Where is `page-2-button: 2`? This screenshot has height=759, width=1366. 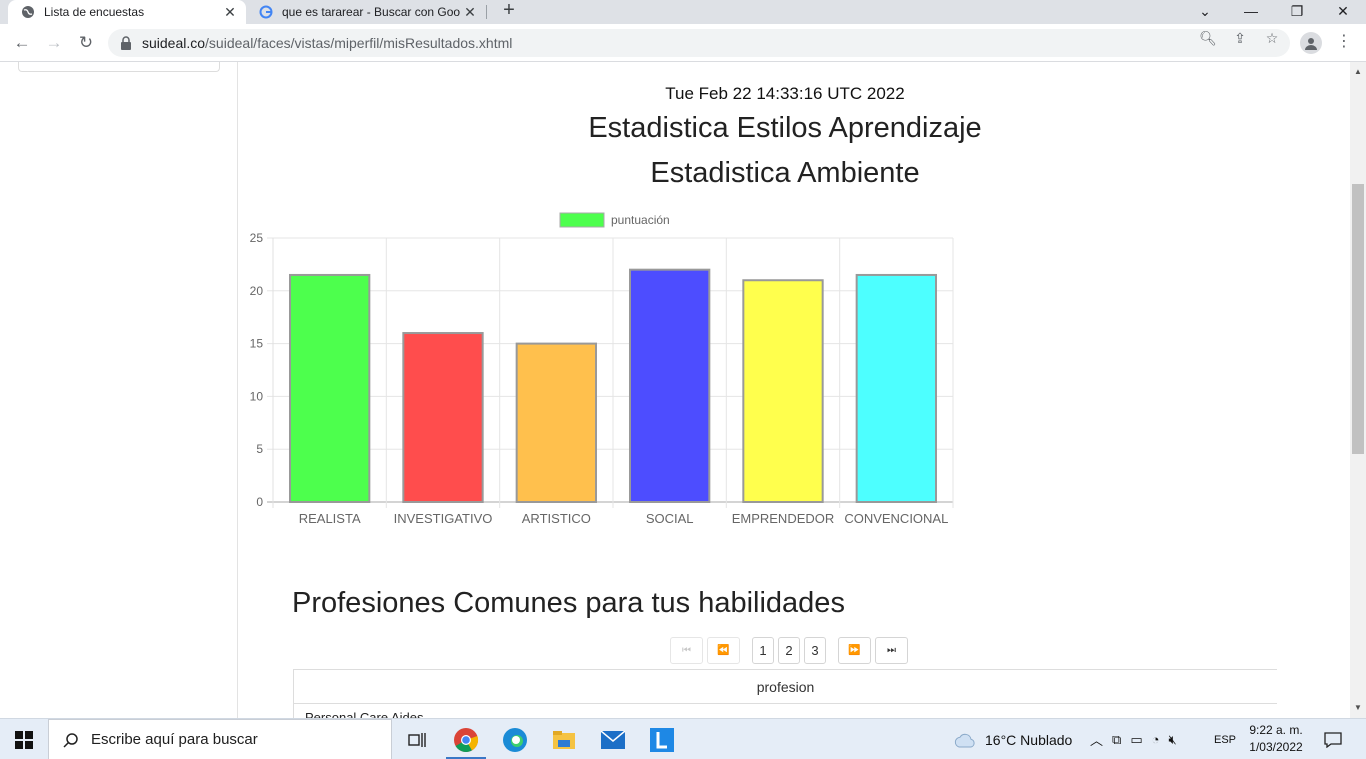
page-2-button: 2 is located at coordinates (789, 650).